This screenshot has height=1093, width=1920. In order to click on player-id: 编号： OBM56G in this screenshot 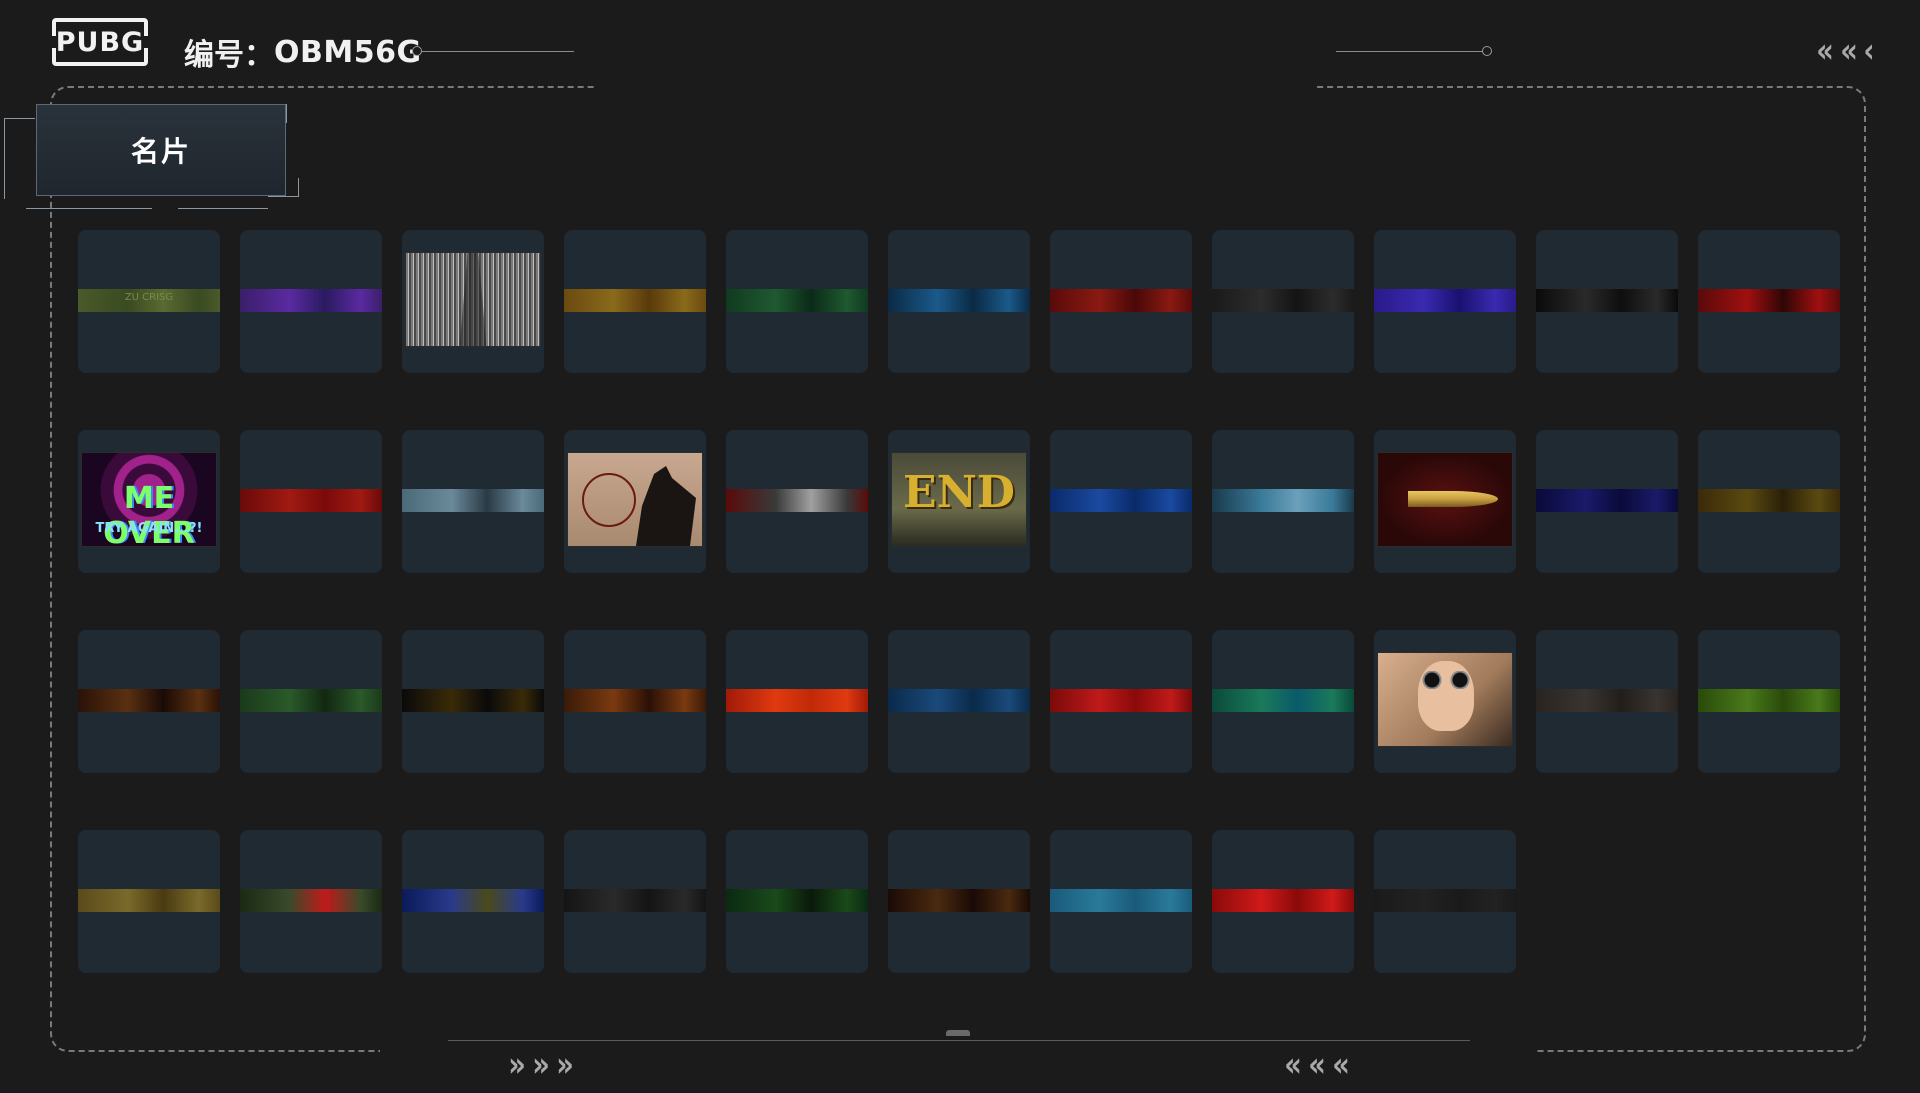, I will do `click(303, 52)`.